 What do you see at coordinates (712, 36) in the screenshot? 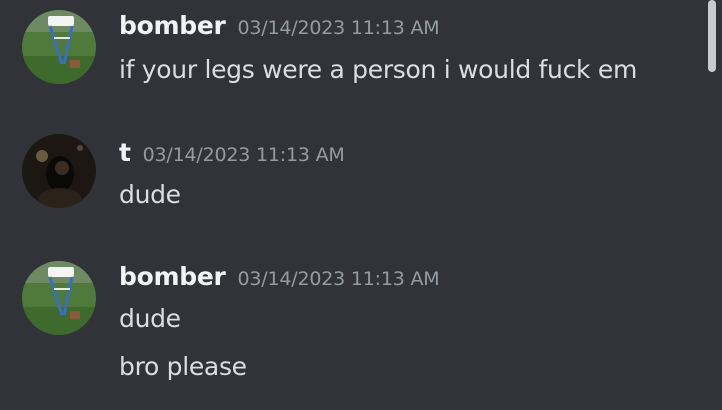
I see `scrollbar-thumb` at bounding box center [712, 36].